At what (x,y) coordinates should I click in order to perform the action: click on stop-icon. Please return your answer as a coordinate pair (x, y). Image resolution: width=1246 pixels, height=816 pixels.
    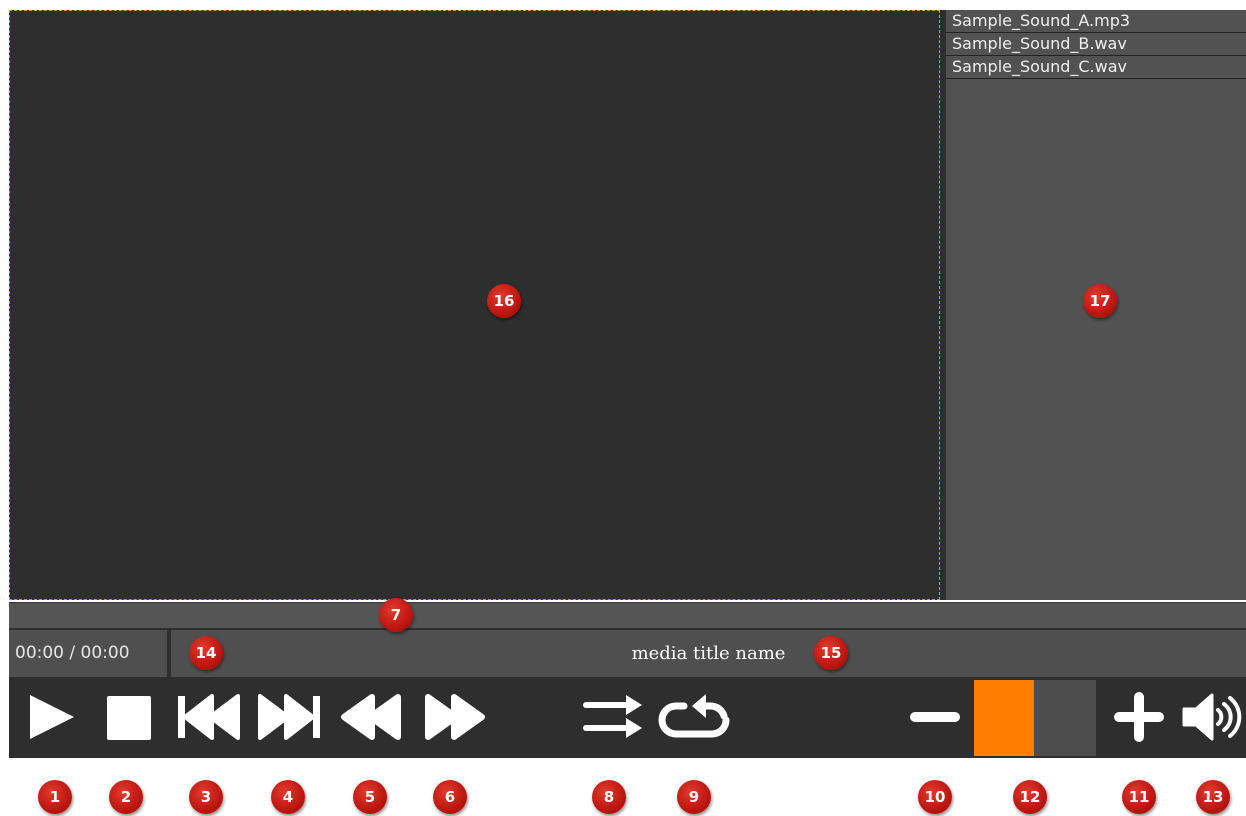
    Looking at the image, I should click on (129, 718).